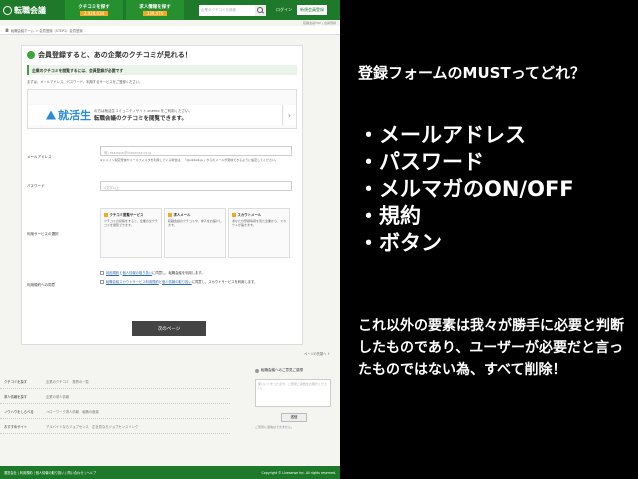  Describe the element at coordinates (31, 55) in the screenshot. I see `member-icon` at that location.